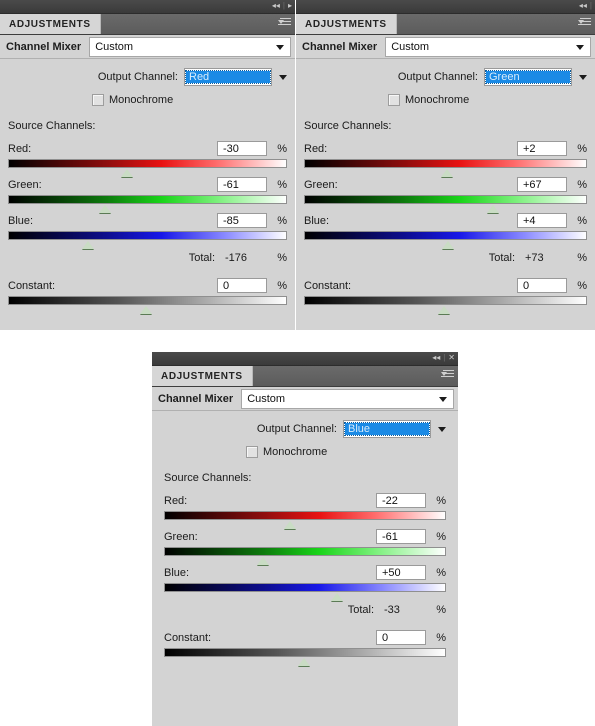  Describe the element at coordinates (147, 190) in the screenshot. I see `channel-slider-green: Green: -61%` at that location.